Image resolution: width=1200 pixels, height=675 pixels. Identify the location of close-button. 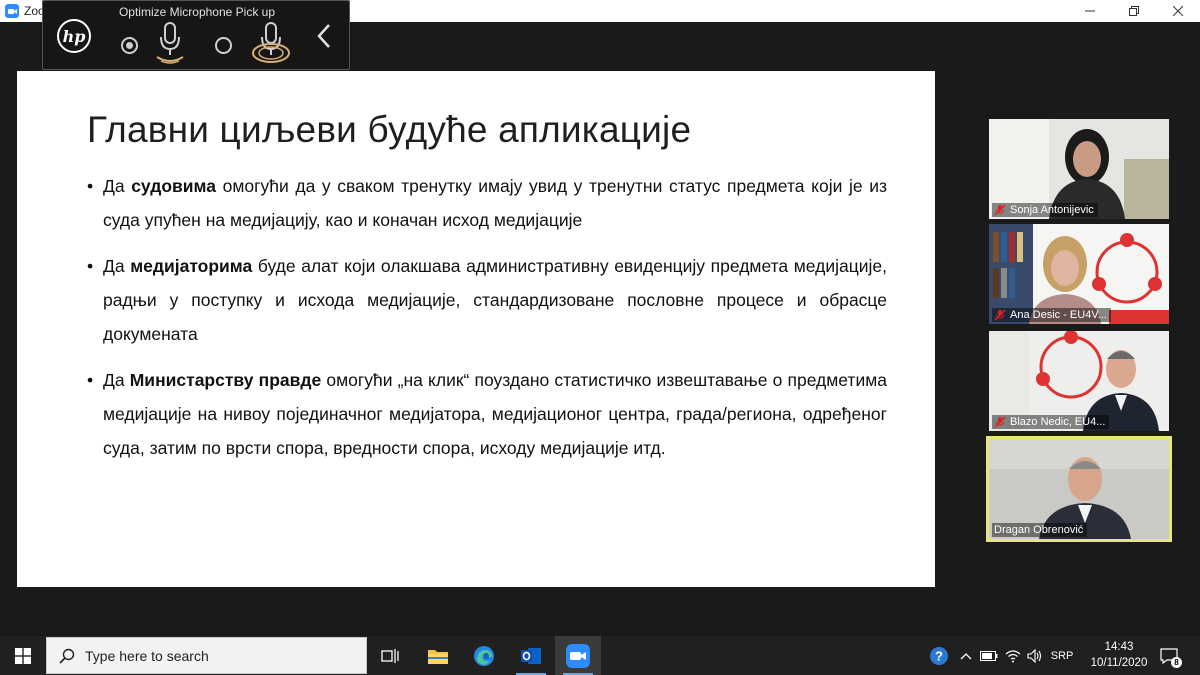
(1178, 11).